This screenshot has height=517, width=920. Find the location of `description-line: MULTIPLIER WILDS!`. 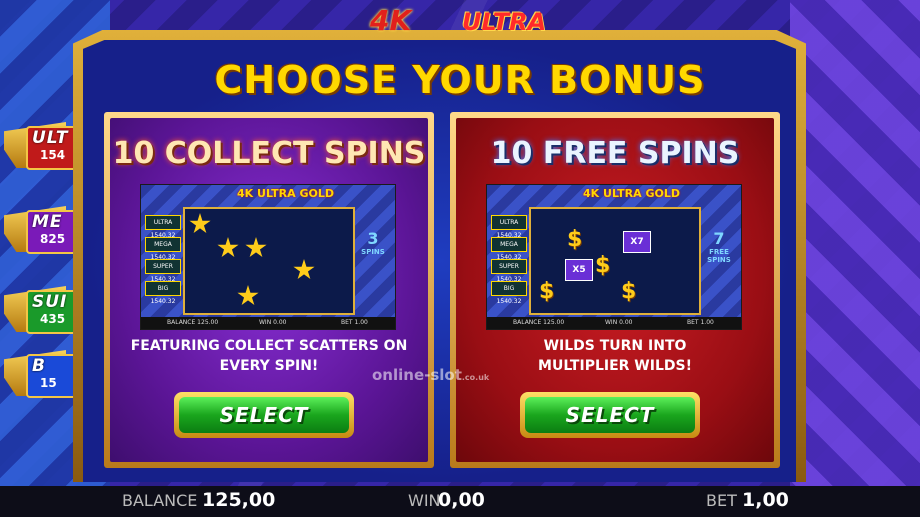

description-line: MULTIPLIER WILDS! is located at coordinates (615, 366).